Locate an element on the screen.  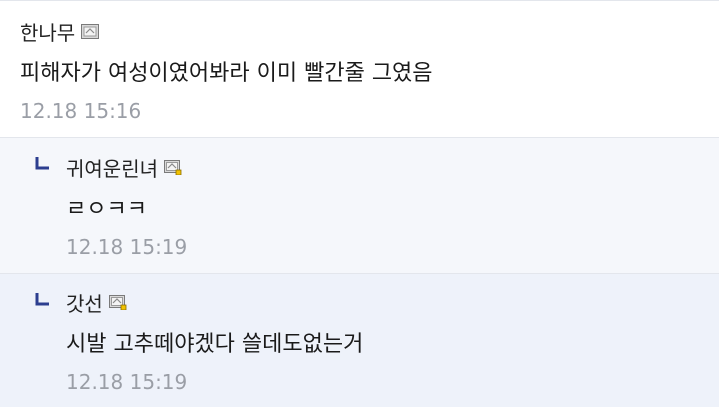
comment-author: 한나무 is located at coordinates (47, 33).